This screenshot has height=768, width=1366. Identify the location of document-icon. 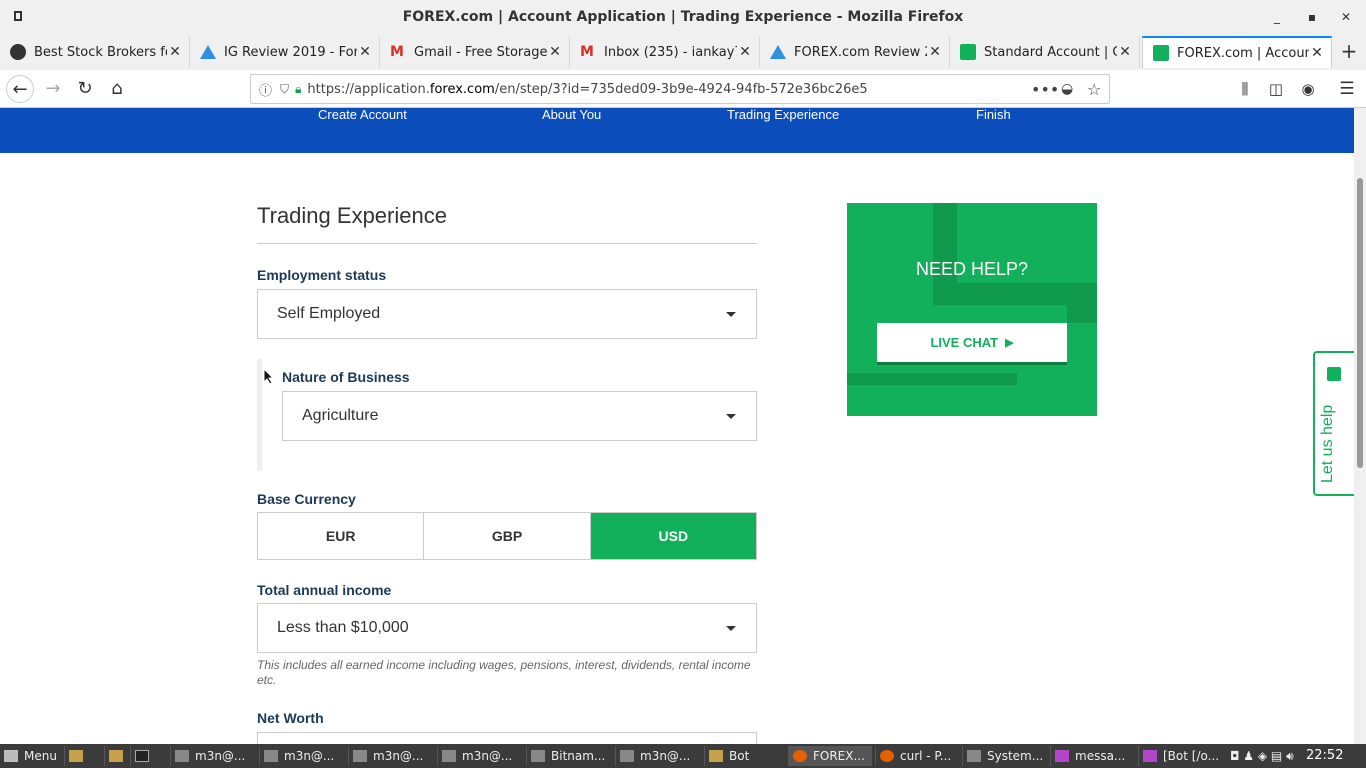
(538, 756).